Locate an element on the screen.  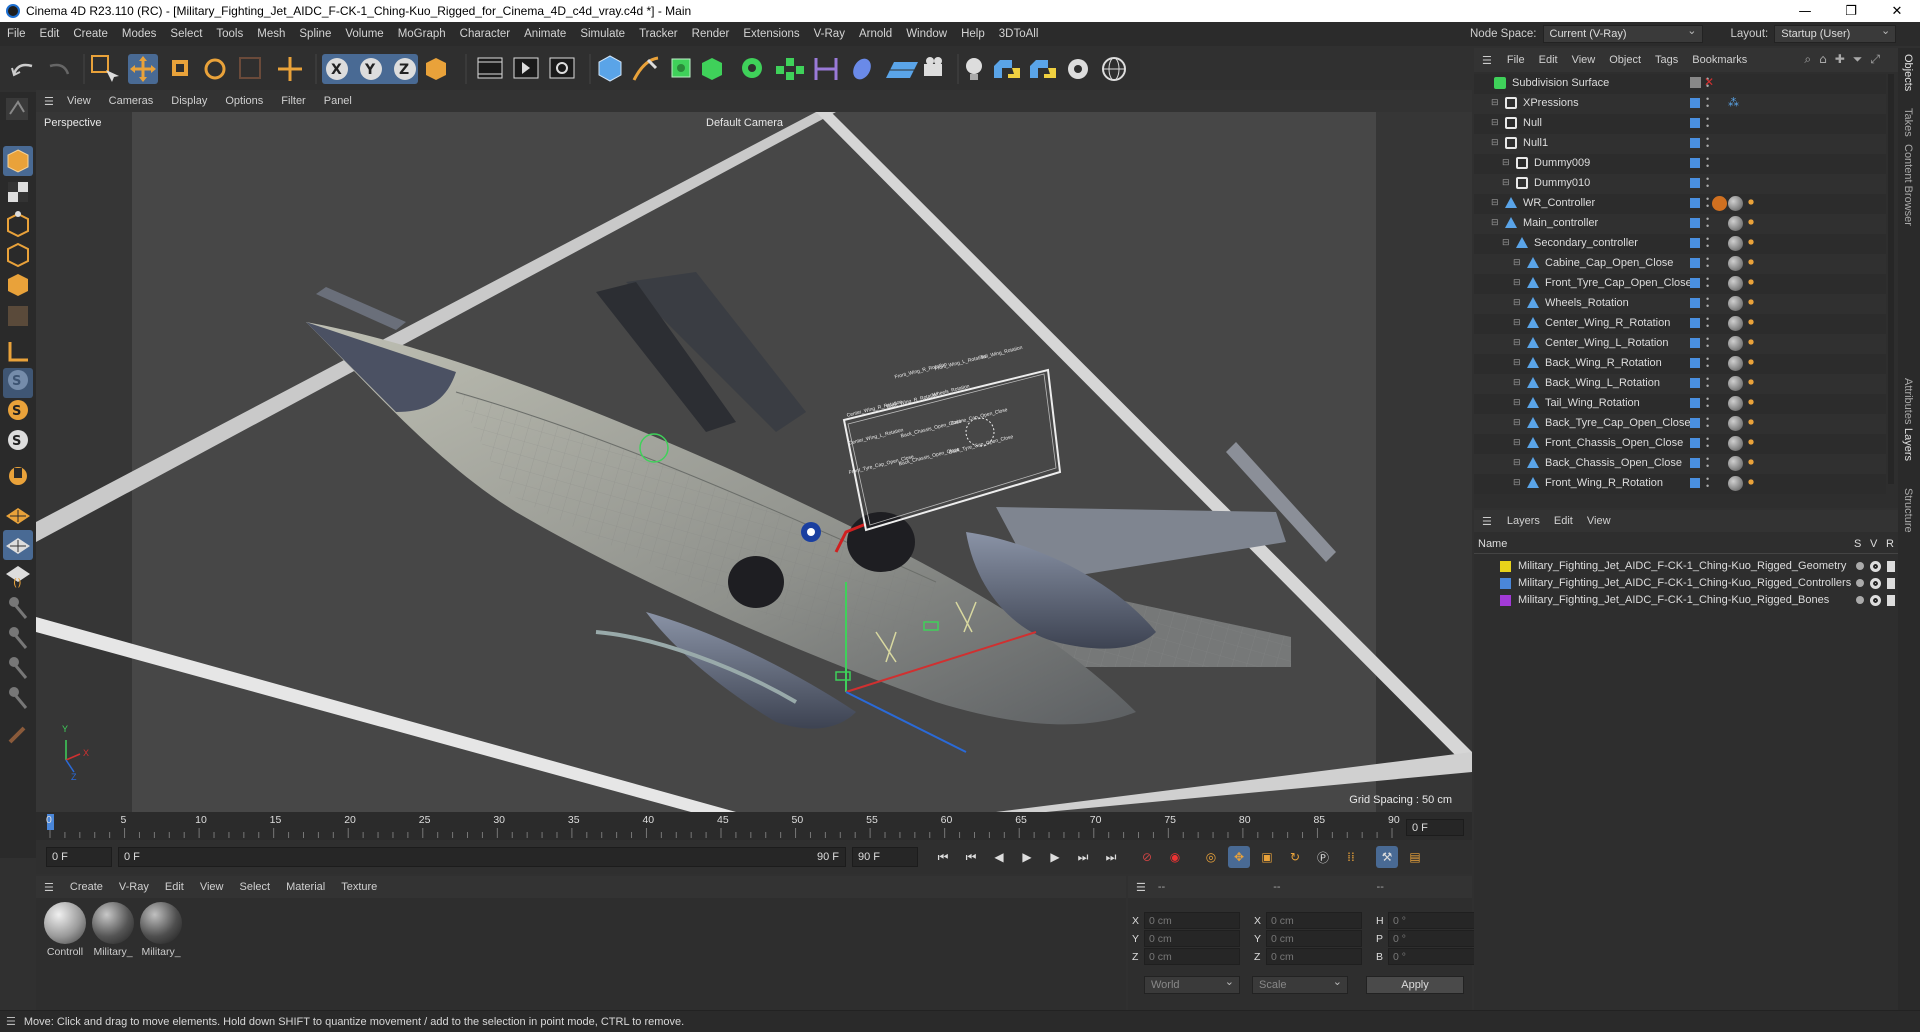
layer-render-icon is located at coordinates (1891, 600).